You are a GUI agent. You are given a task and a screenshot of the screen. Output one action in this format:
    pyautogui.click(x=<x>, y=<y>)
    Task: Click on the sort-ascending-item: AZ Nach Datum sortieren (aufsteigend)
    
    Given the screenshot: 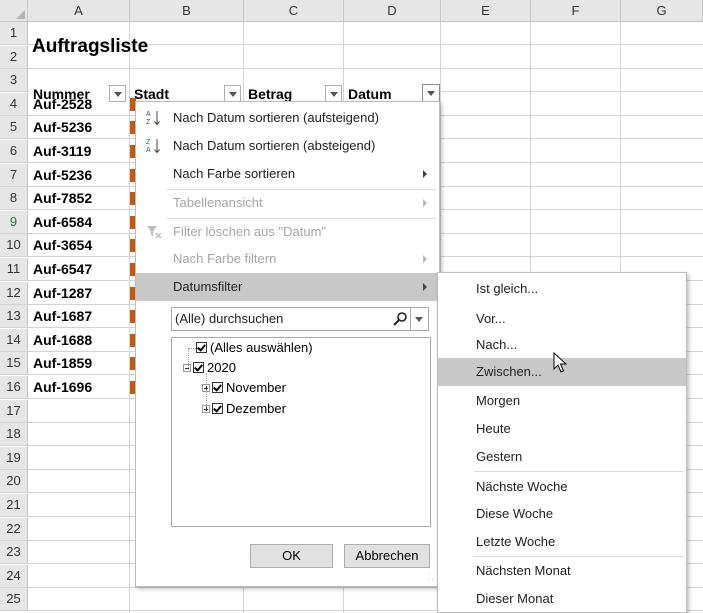 What is the action you would take?
    pyautogui.click(x=287, y=118)
    